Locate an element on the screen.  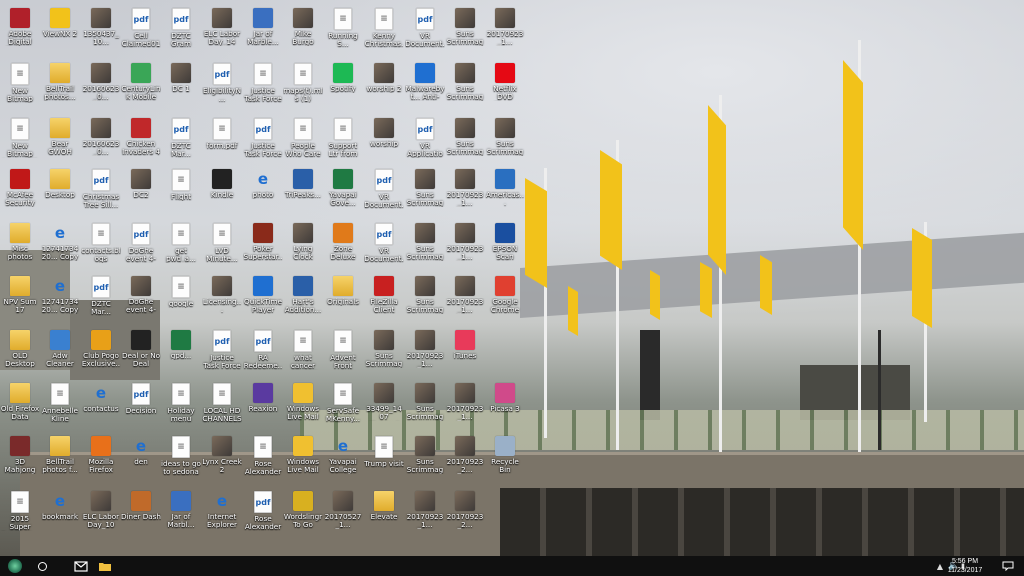
desktop-icon: e photo is located at coordinates (263, 193).